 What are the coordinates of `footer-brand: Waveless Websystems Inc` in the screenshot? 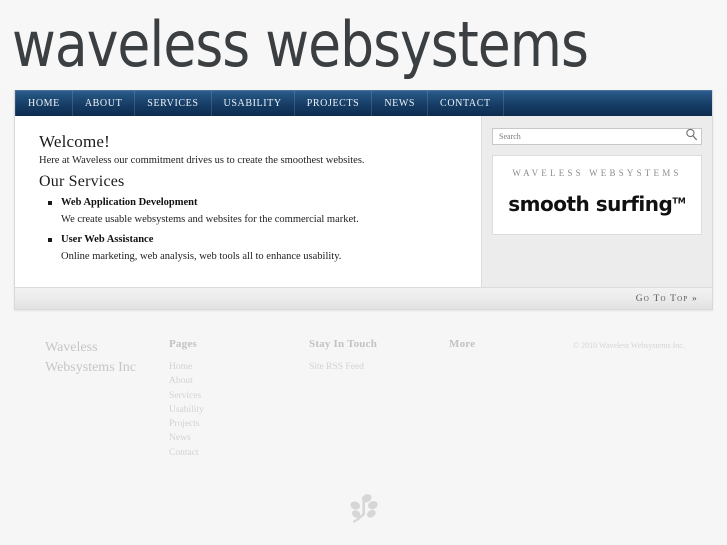 It's located at (91, 357).